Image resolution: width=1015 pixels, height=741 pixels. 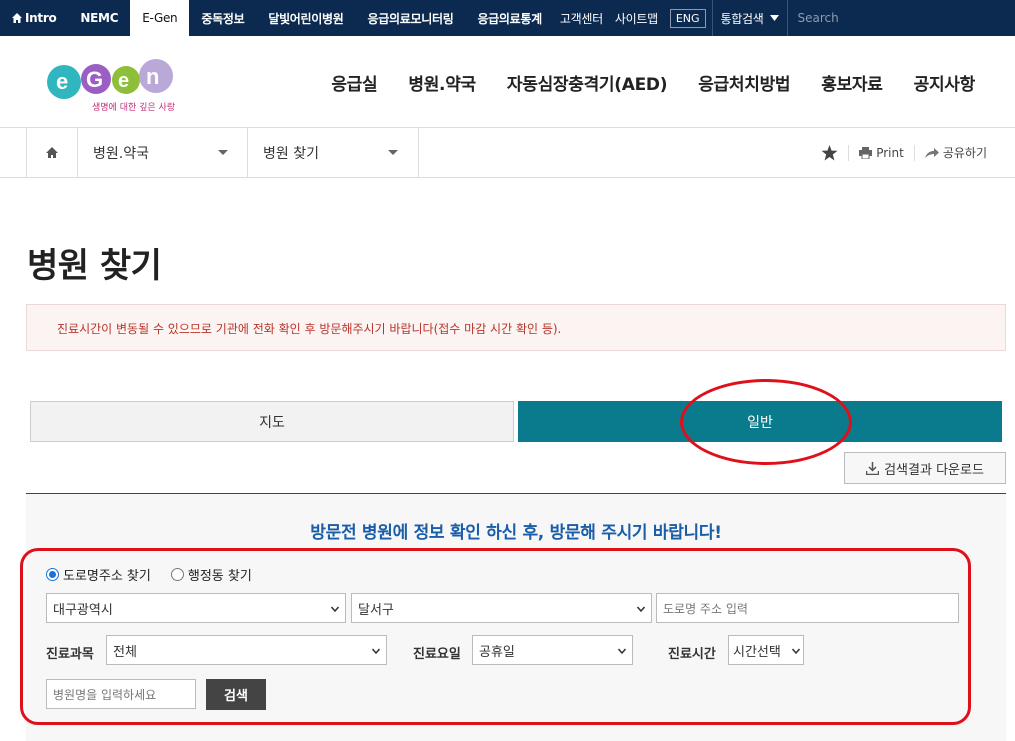 I want to click on favorite-button, so click(x=829, y=153).